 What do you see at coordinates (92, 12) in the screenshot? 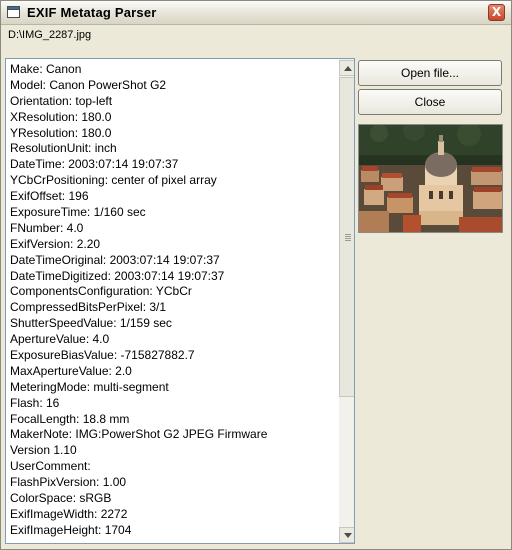
I see `window-title: EXIF Metatag Parser` at bounding box center [92, 12].